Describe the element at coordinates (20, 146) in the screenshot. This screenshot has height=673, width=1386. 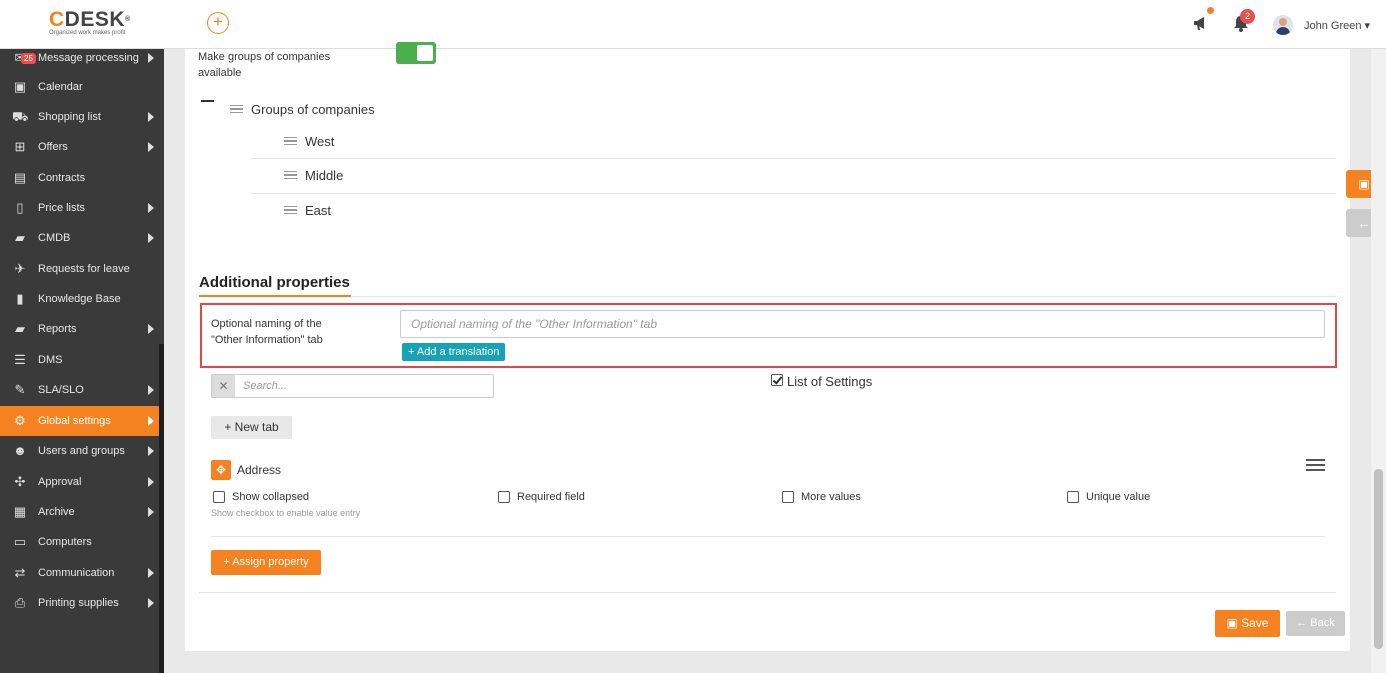
I see `gift-icon: ⊞` at that location.